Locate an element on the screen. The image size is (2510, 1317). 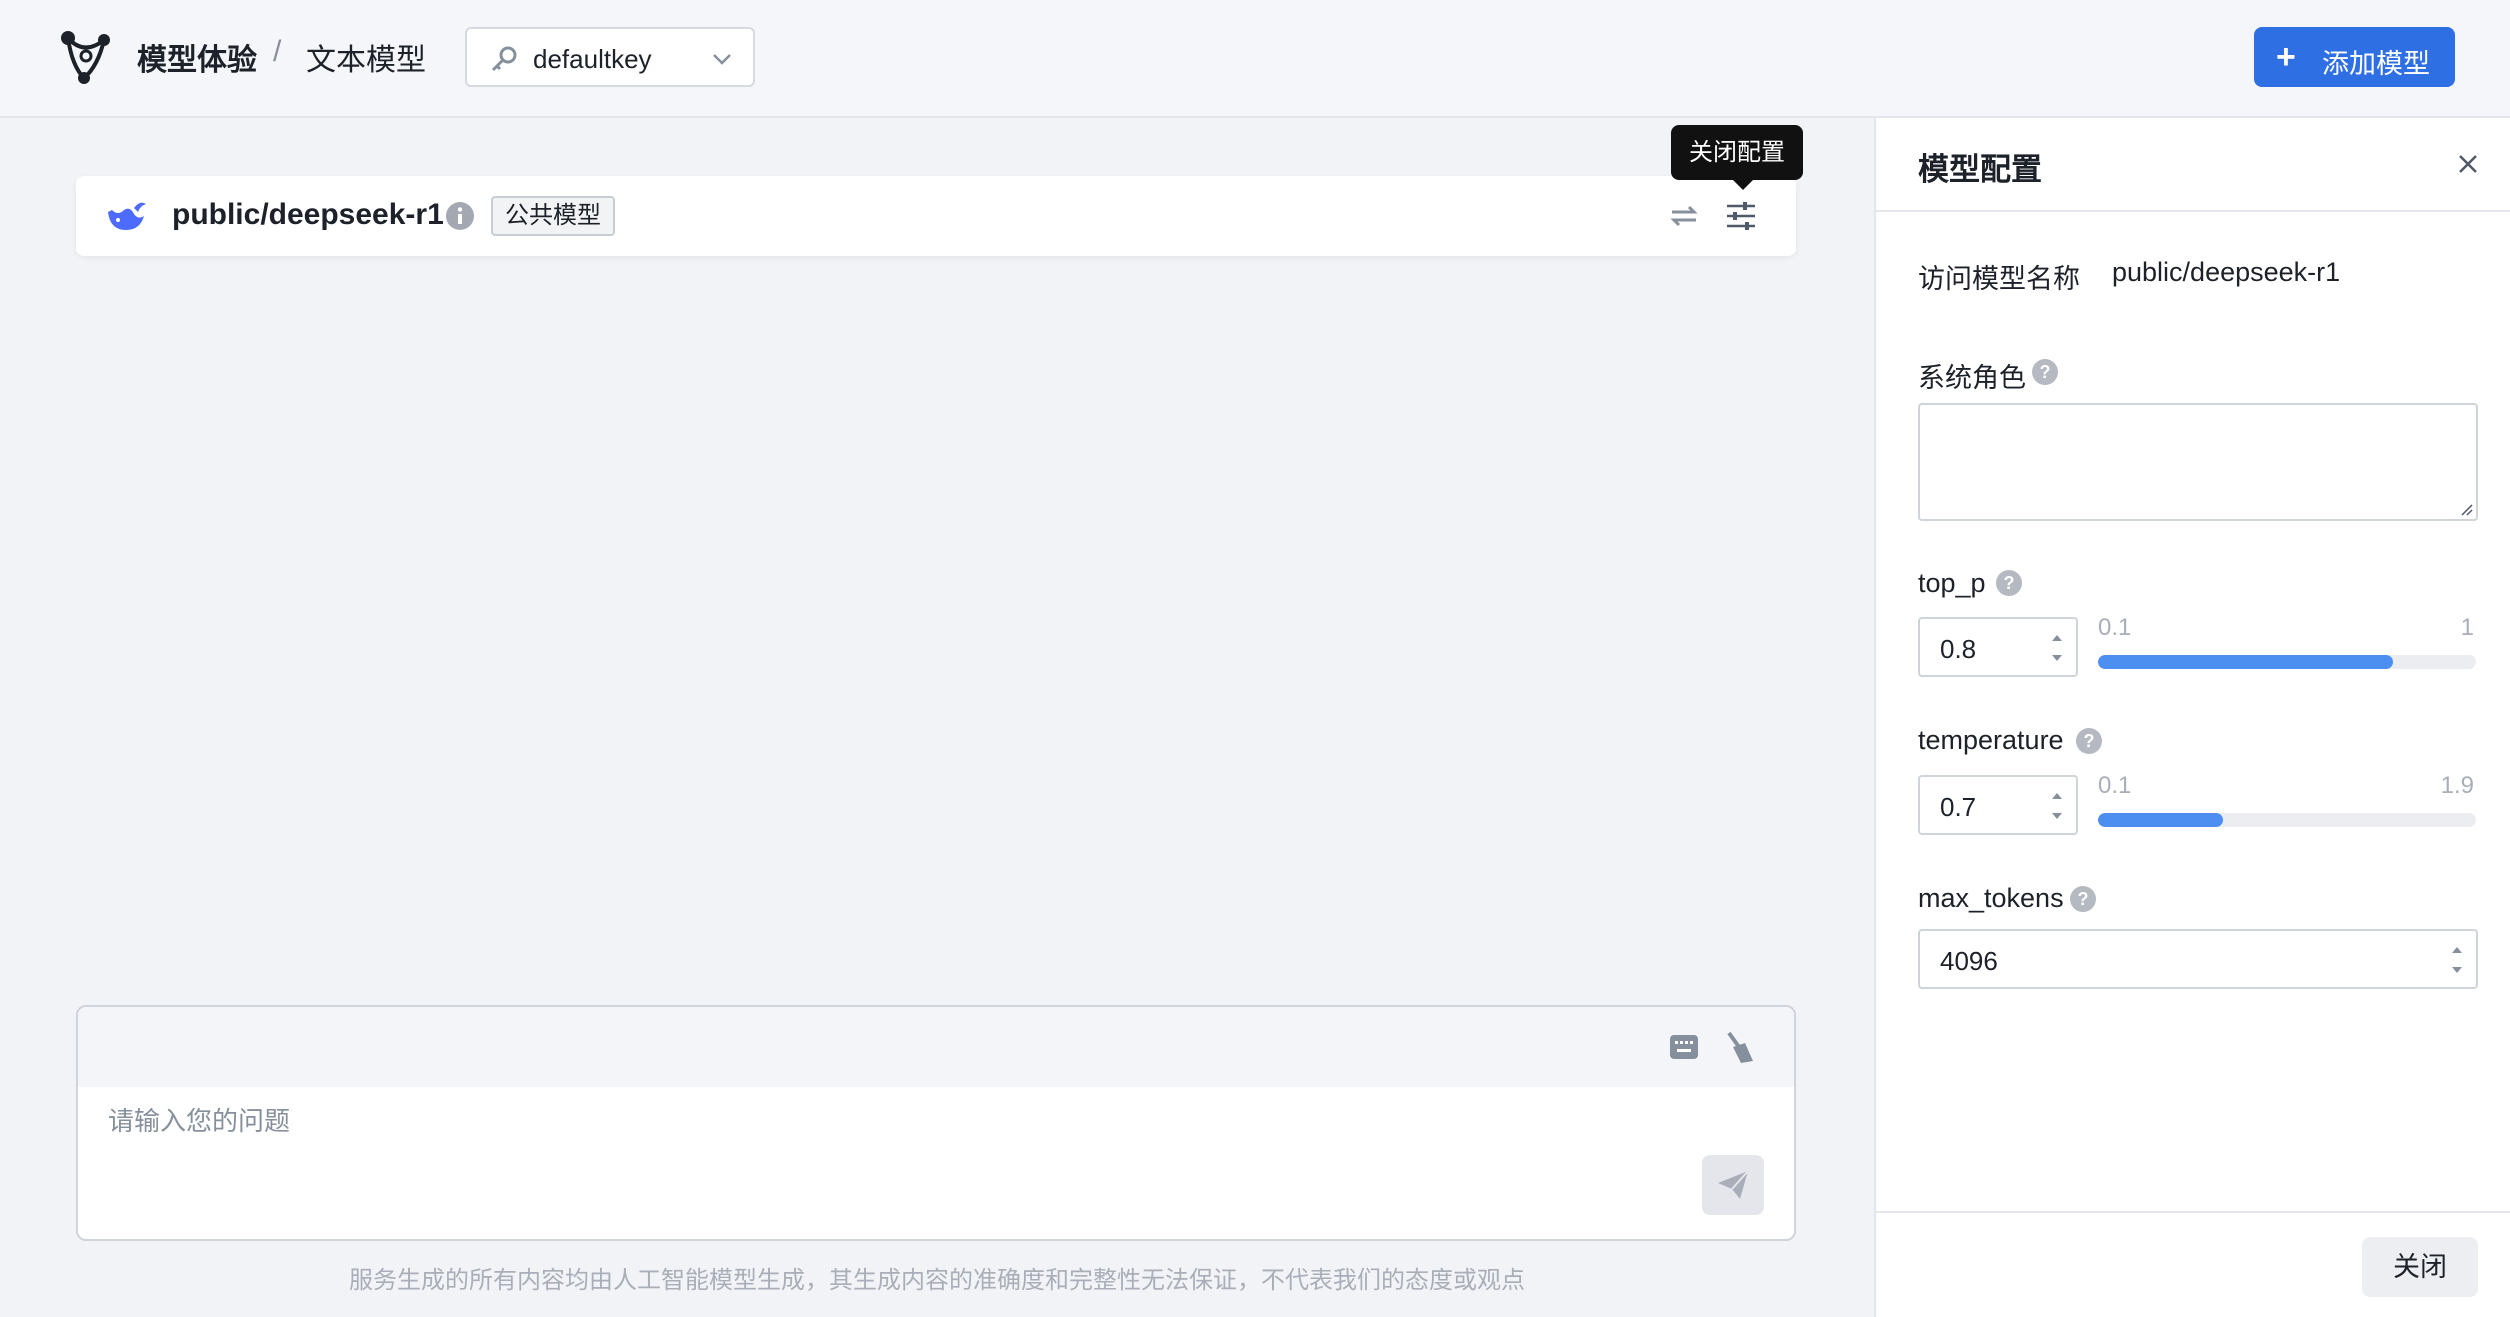
top-p-slider is located at coordinates (2287, 662).